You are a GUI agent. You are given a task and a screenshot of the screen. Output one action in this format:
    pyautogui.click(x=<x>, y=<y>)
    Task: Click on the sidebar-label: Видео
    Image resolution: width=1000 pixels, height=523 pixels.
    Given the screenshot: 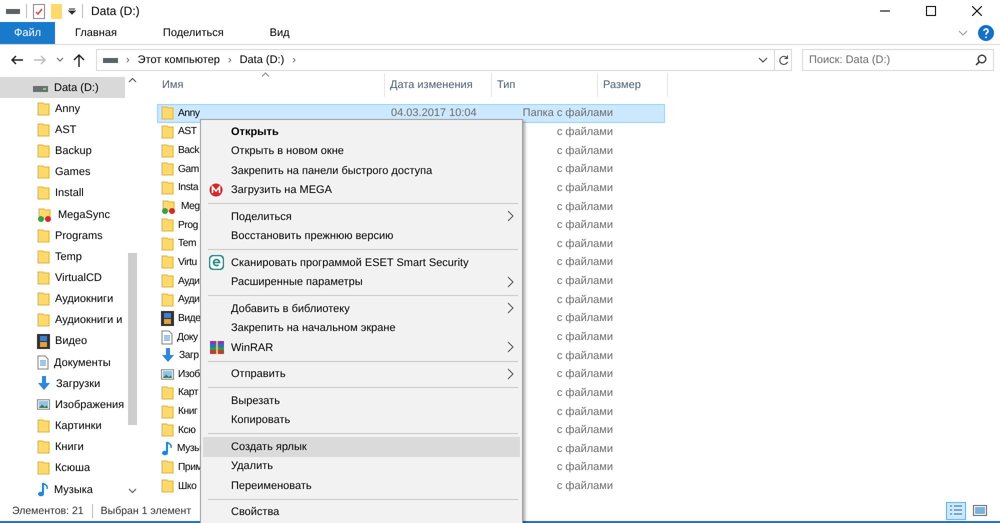 What is the action you would take?
    pyautogui.click(x=71, y=341)
    